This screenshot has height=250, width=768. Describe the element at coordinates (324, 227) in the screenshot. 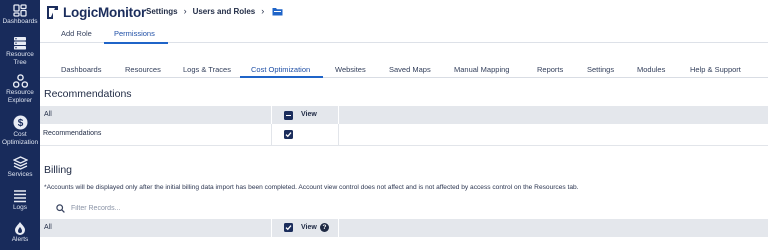

I see `help-icon: ?` at that location.